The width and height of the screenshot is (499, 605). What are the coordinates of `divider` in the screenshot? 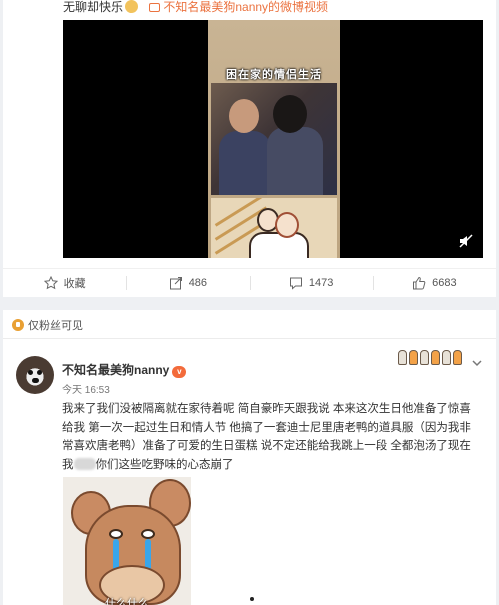 It's located at (249, 338).